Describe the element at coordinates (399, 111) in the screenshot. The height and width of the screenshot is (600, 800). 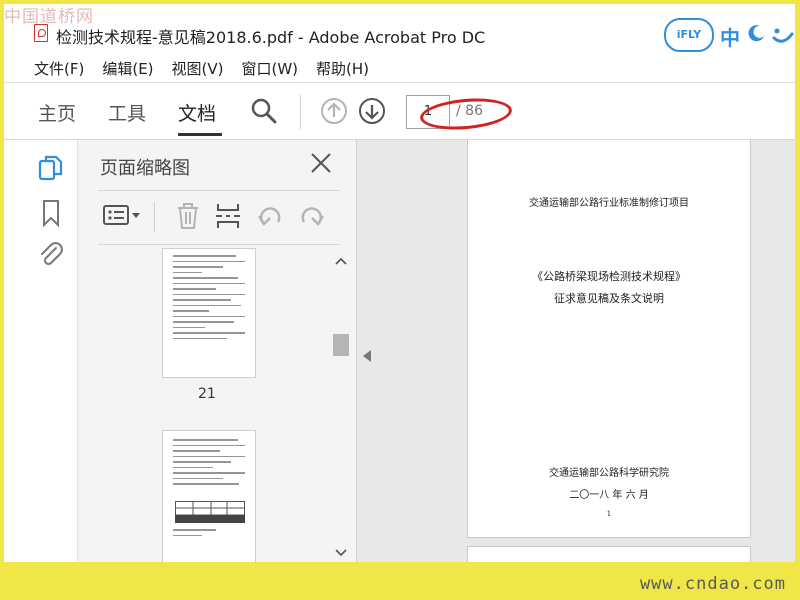
I see `toolbar: 主页 工具 文档 1 / 86` at that location.